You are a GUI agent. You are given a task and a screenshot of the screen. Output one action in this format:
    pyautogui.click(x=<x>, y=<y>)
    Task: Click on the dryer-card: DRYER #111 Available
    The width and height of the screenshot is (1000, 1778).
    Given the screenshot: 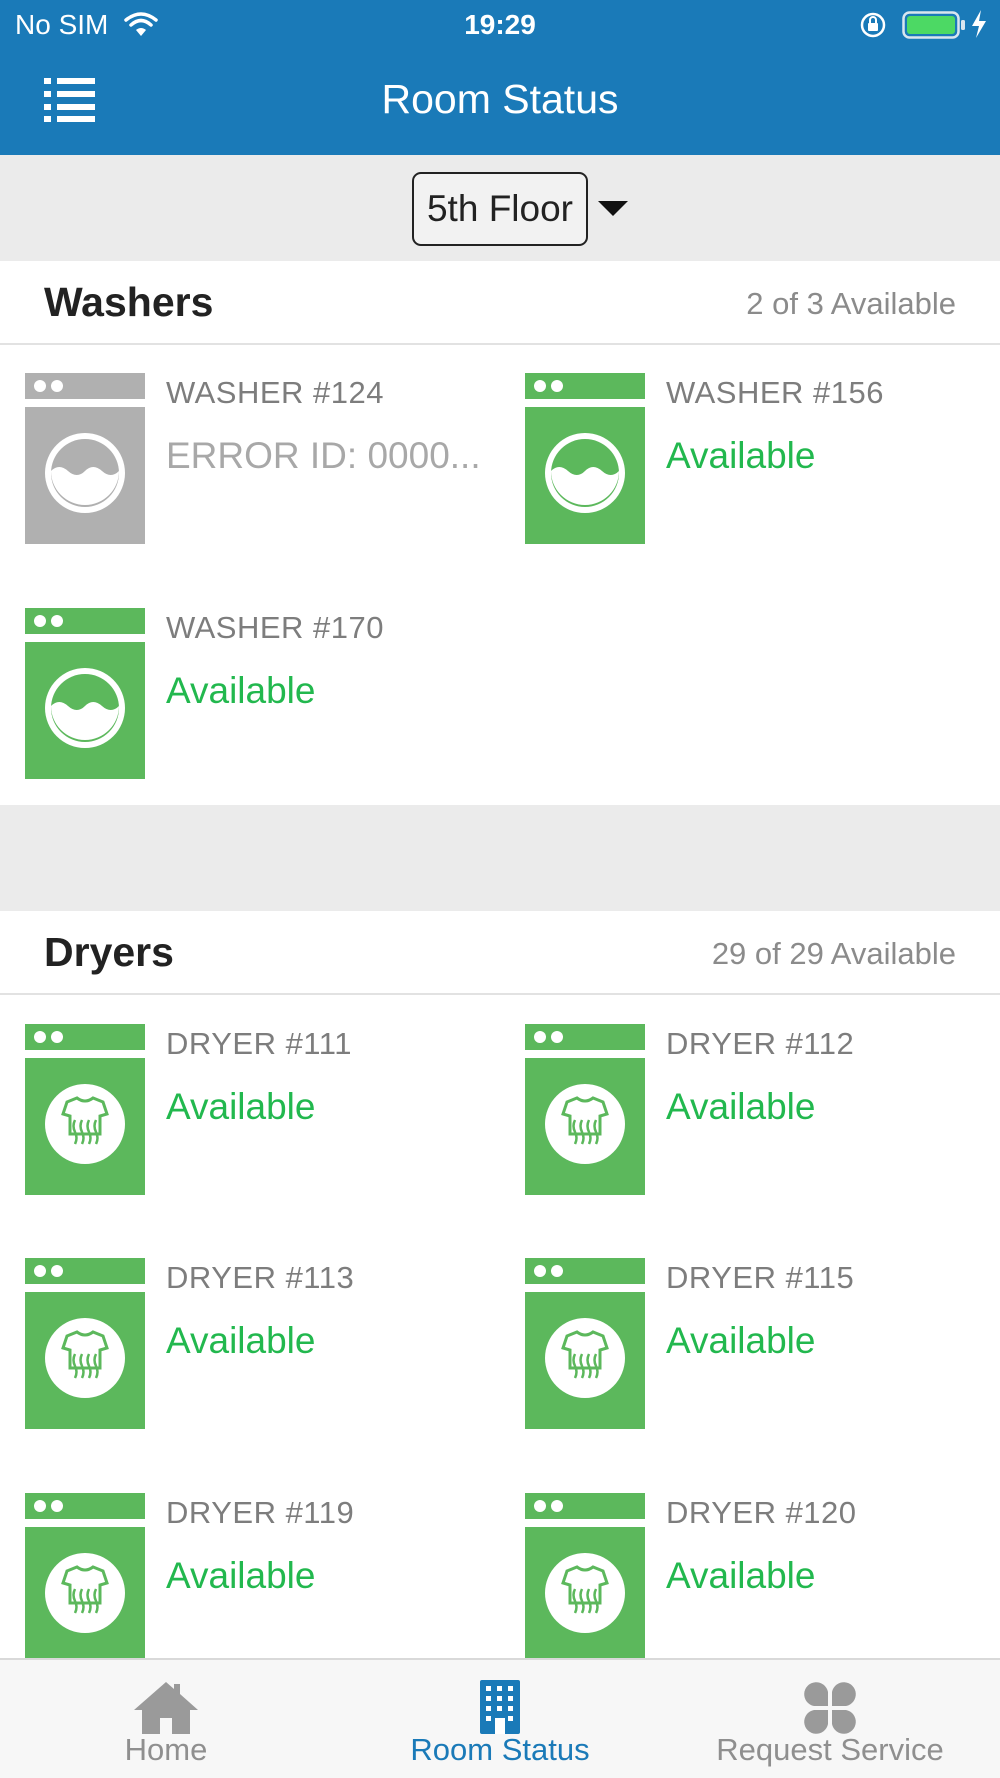 What is the action you would take?
    pyautogui.click(x=265, y=1114)
    